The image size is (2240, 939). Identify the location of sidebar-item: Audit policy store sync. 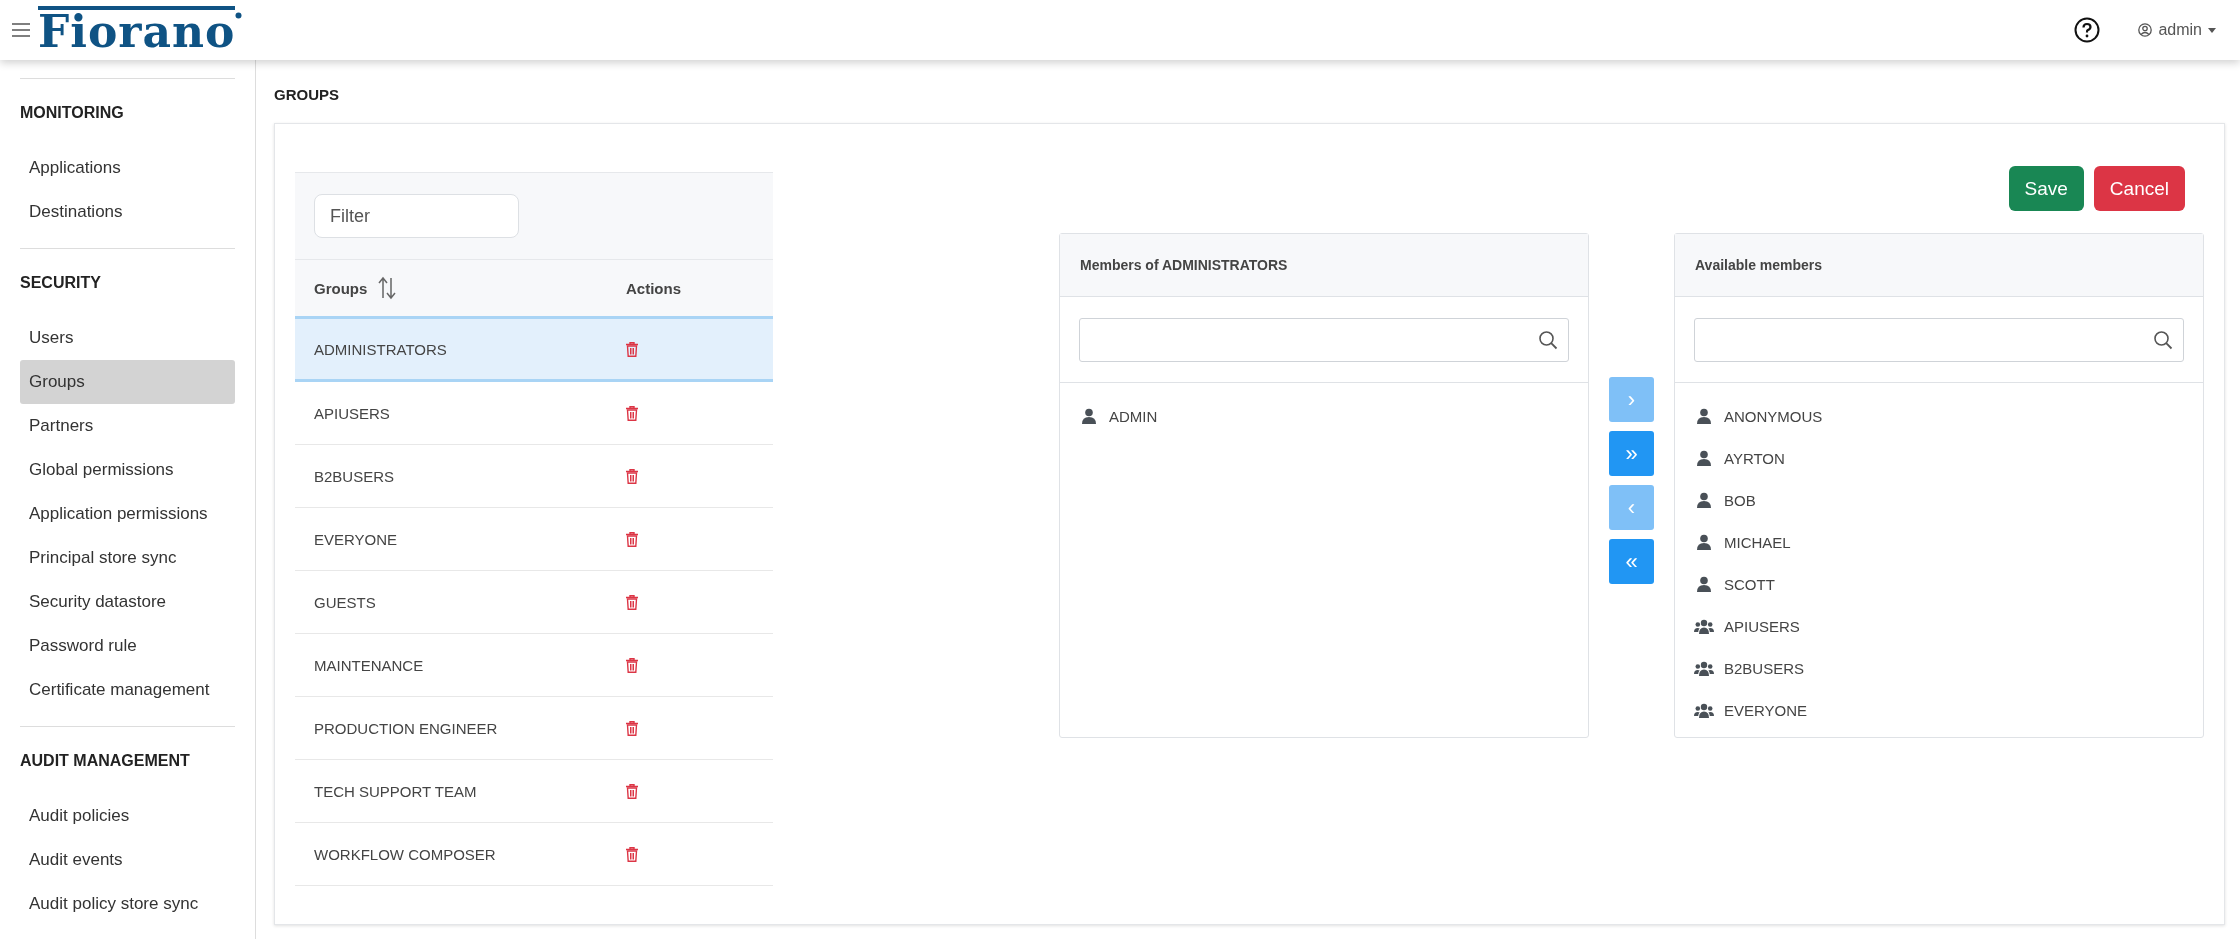
(127, 904).